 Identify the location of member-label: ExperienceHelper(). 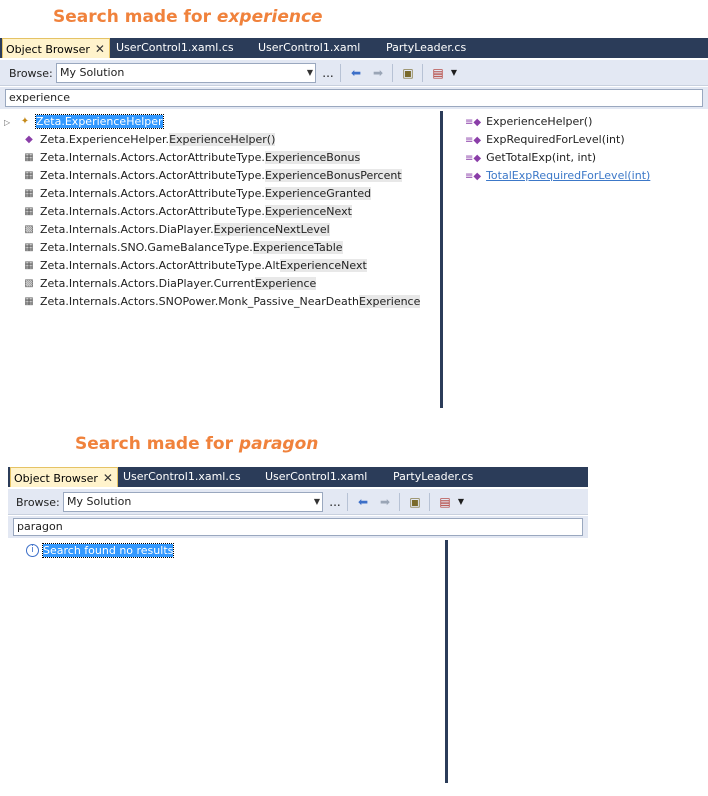
(539, 121).